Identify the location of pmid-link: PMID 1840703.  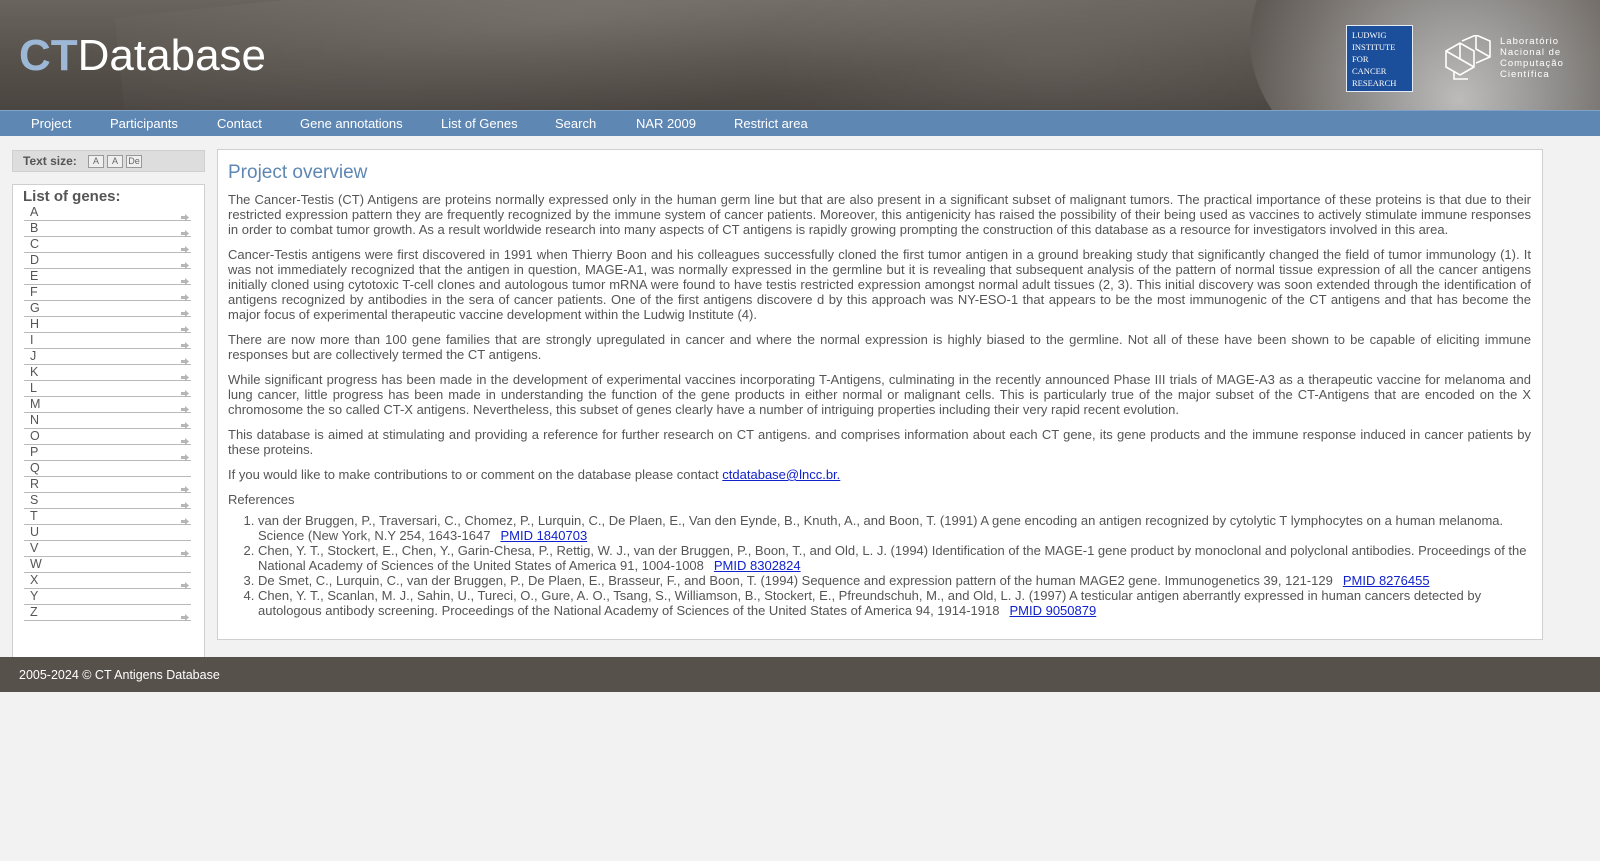
(543, 535).